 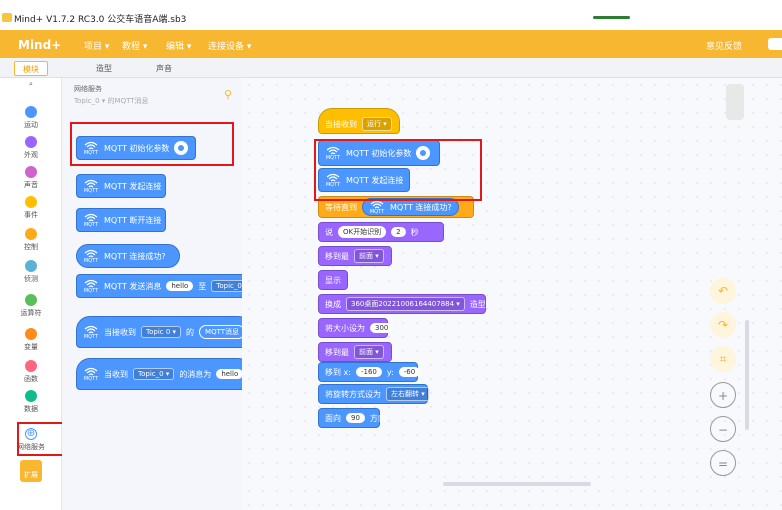 What do you see at coordinates (7, 17) in the screenshot?
I see `app-logo-icon` at bounding box center [7, 17].